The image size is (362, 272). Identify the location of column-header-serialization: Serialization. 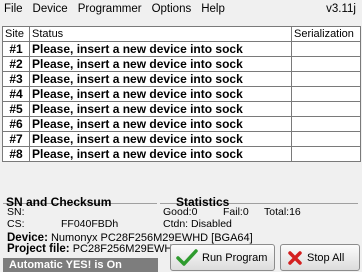
(326, 34).